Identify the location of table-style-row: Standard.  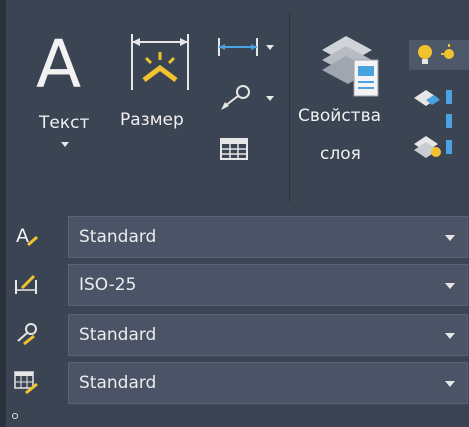
(237, 382).